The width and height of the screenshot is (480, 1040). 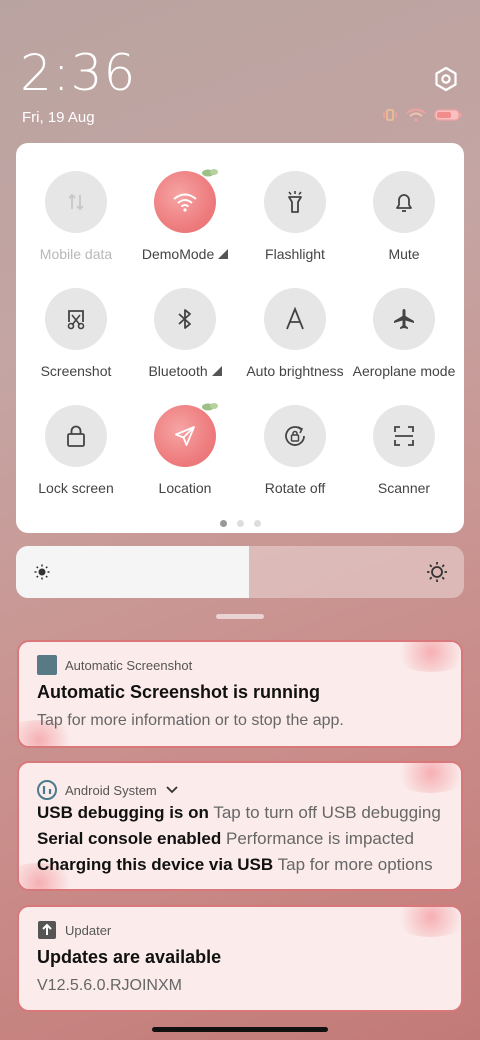 What do you see at coordinates (111, 790) in the screenshot?
I see `notification-app-name: Android System` at bounding box center [111, 790].